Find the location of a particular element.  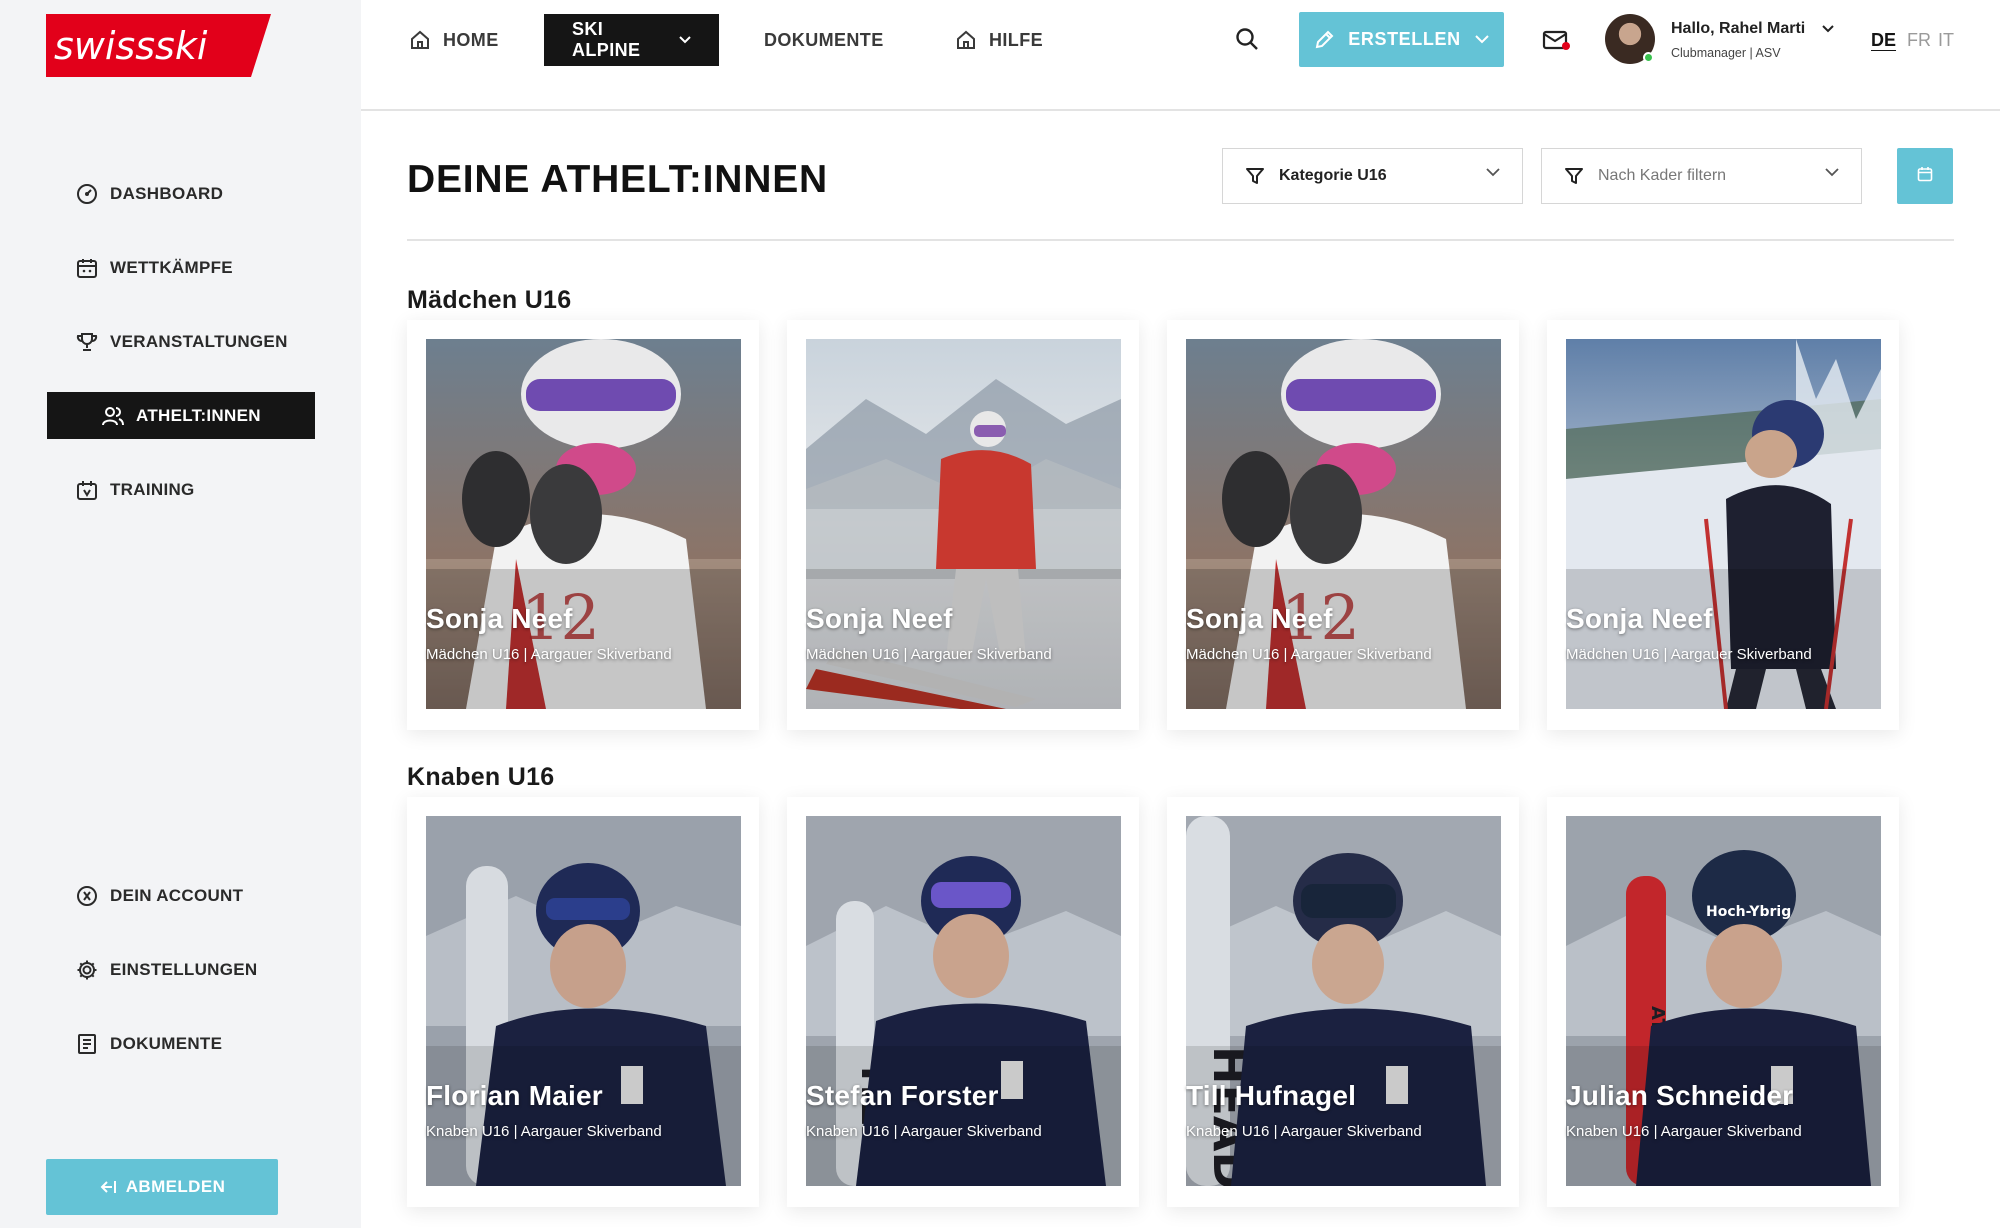

nav-ski-alpine-dropdown: SKI ALPINE is located at coordinates (631, 40).